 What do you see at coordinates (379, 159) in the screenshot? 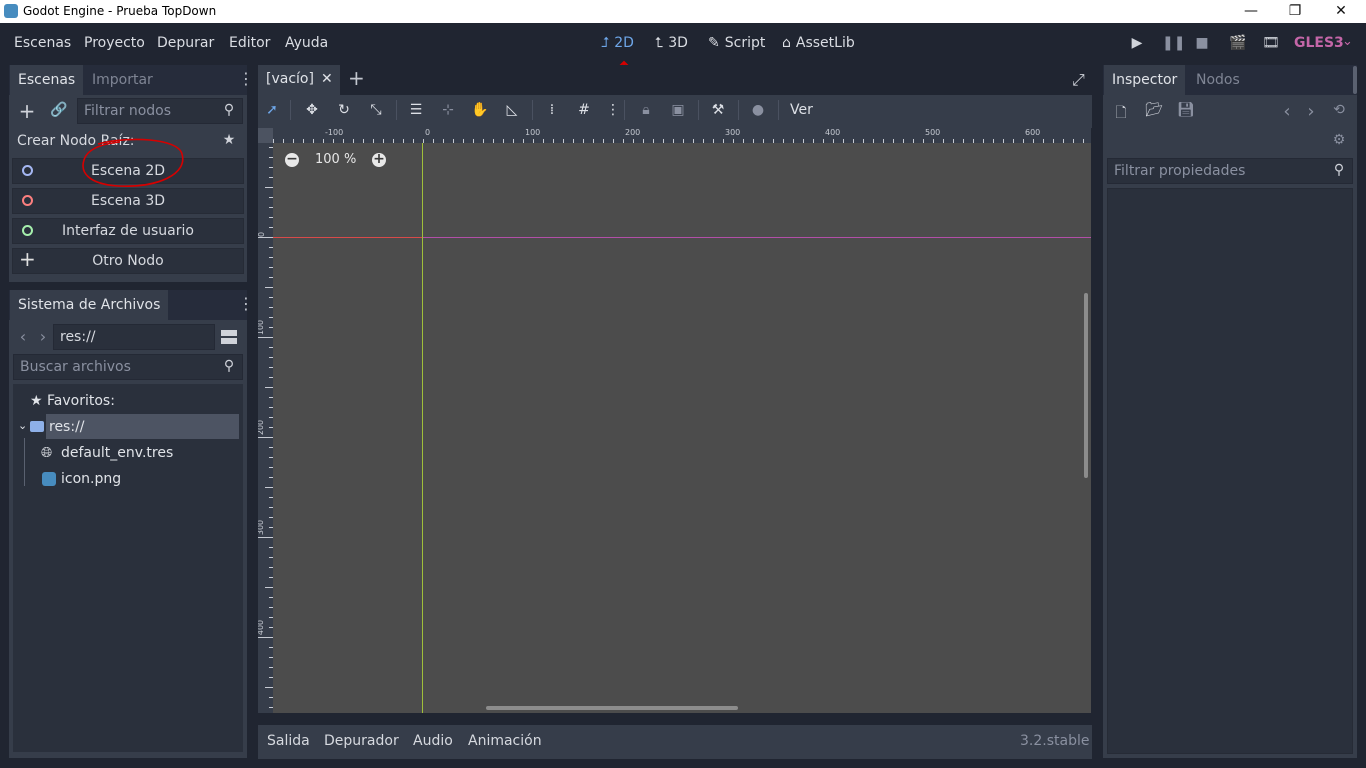
I see `zoom-in-icon: +` at bounding box center [379, 159].